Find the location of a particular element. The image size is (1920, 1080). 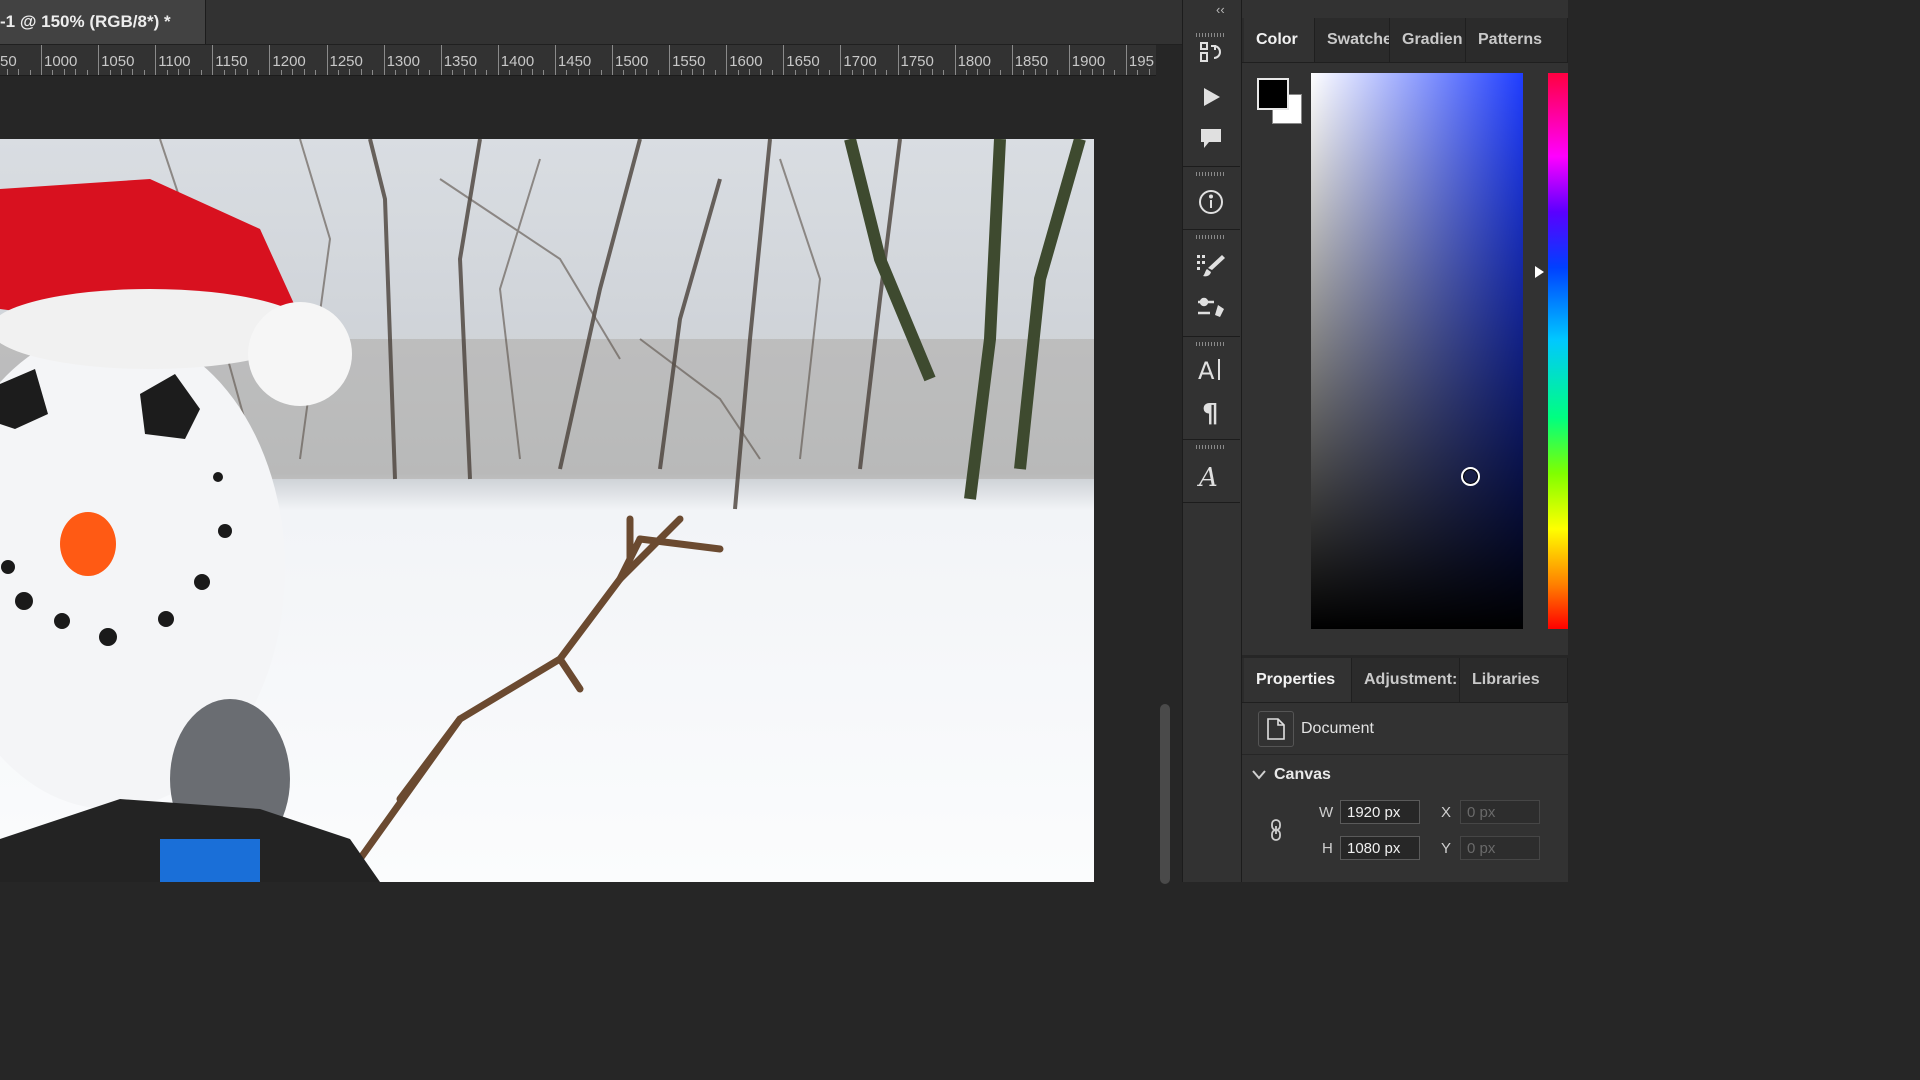

character-icon: A is located at coordinates (1211, 369).